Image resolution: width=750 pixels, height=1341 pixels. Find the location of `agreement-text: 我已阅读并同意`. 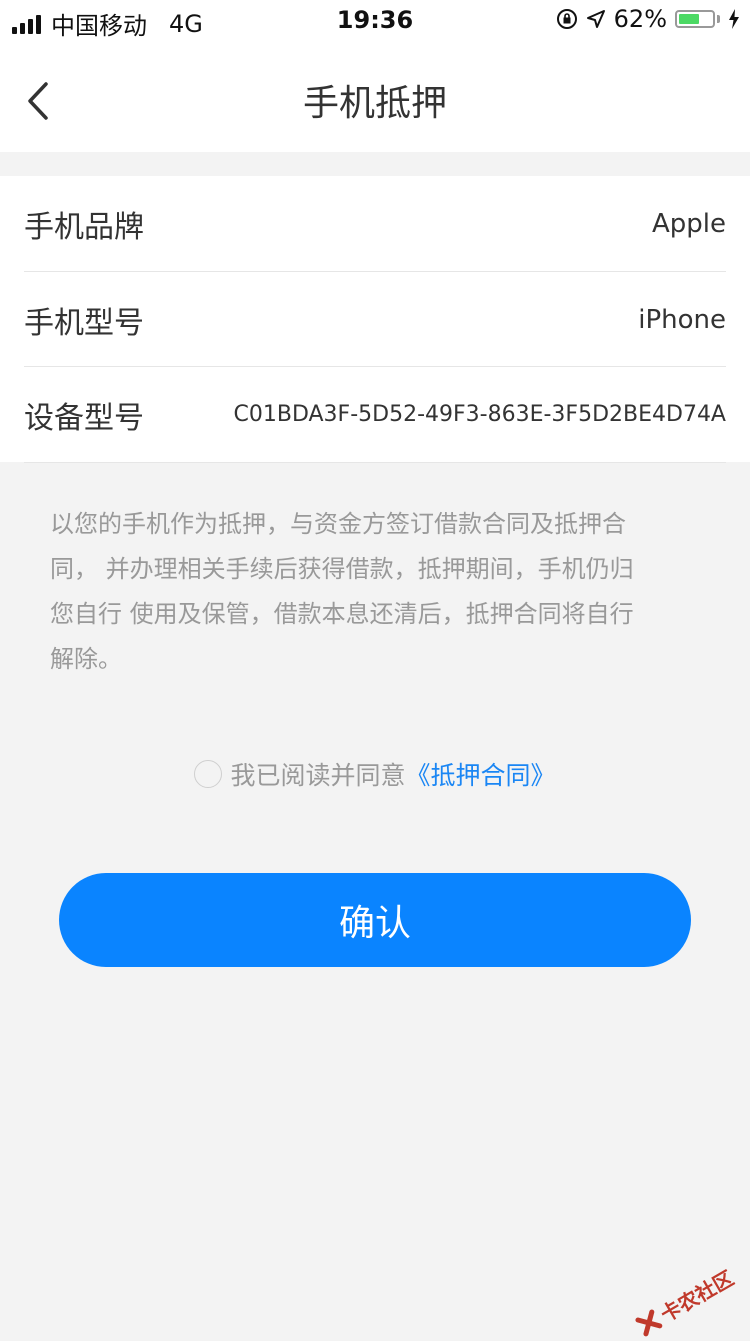

agreement-text: 我已阅读并同意 is located at coordinates (318, 775).